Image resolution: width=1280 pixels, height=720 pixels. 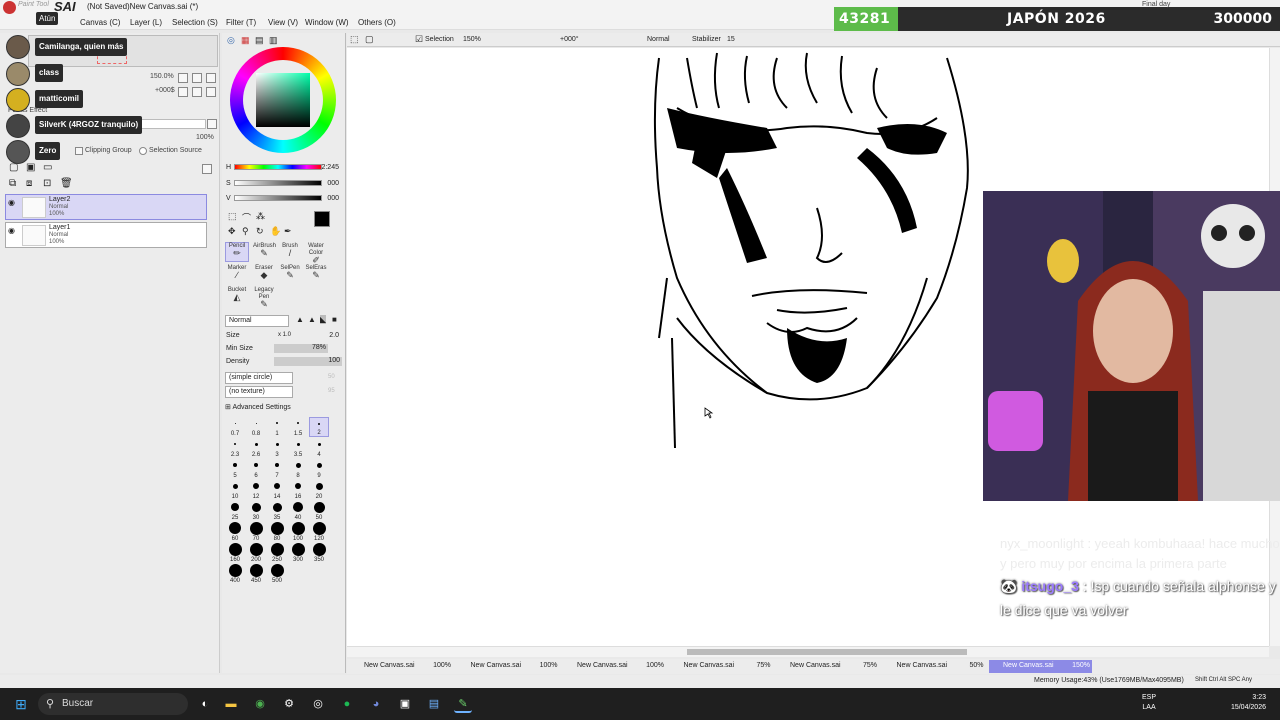 What do you see at coordinates (327, 22) in the screenshot?
I see `menu-window: Window (W)` at bounding box center [327, 22].